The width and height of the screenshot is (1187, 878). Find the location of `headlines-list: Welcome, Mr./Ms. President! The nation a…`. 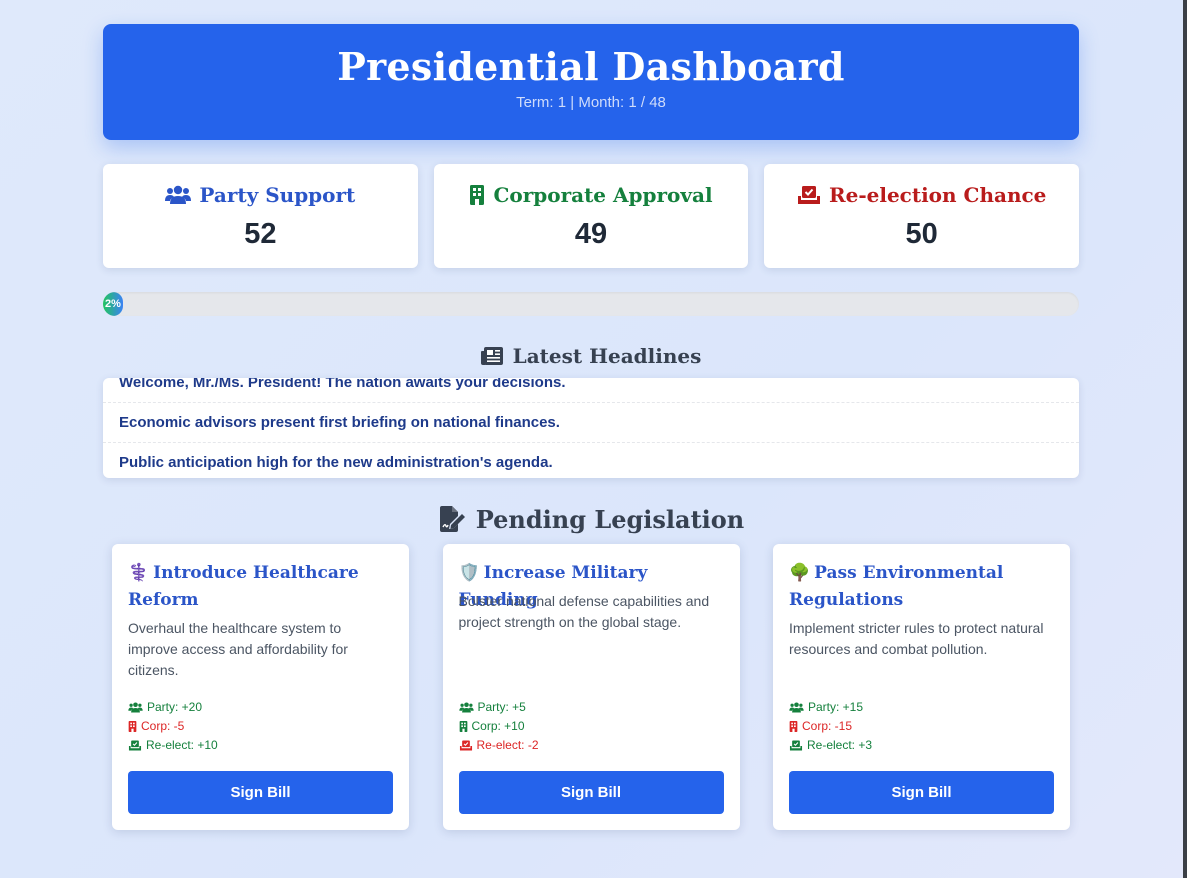

headlines-list: Welcome, Mr./Ms. President! The nation a… is located at coordinates (591, 428).